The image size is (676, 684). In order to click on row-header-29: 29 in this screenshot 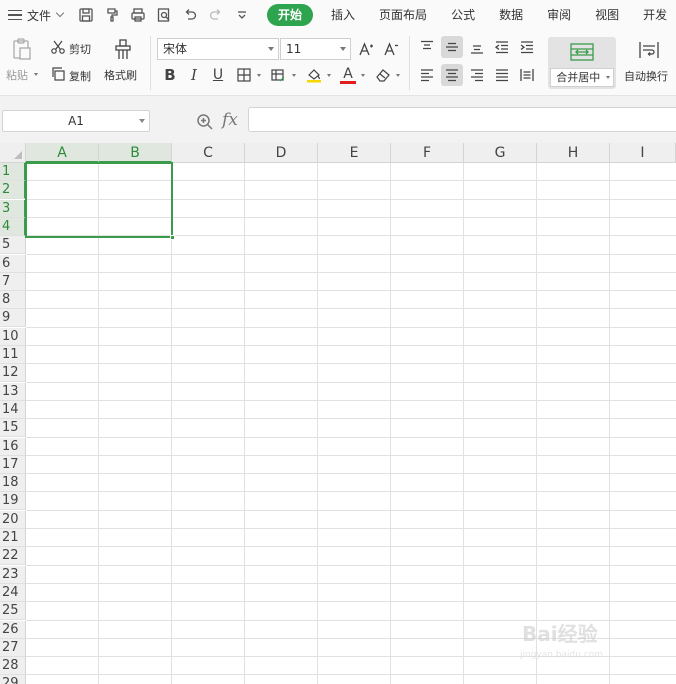, I will do `click(13, 679)`.